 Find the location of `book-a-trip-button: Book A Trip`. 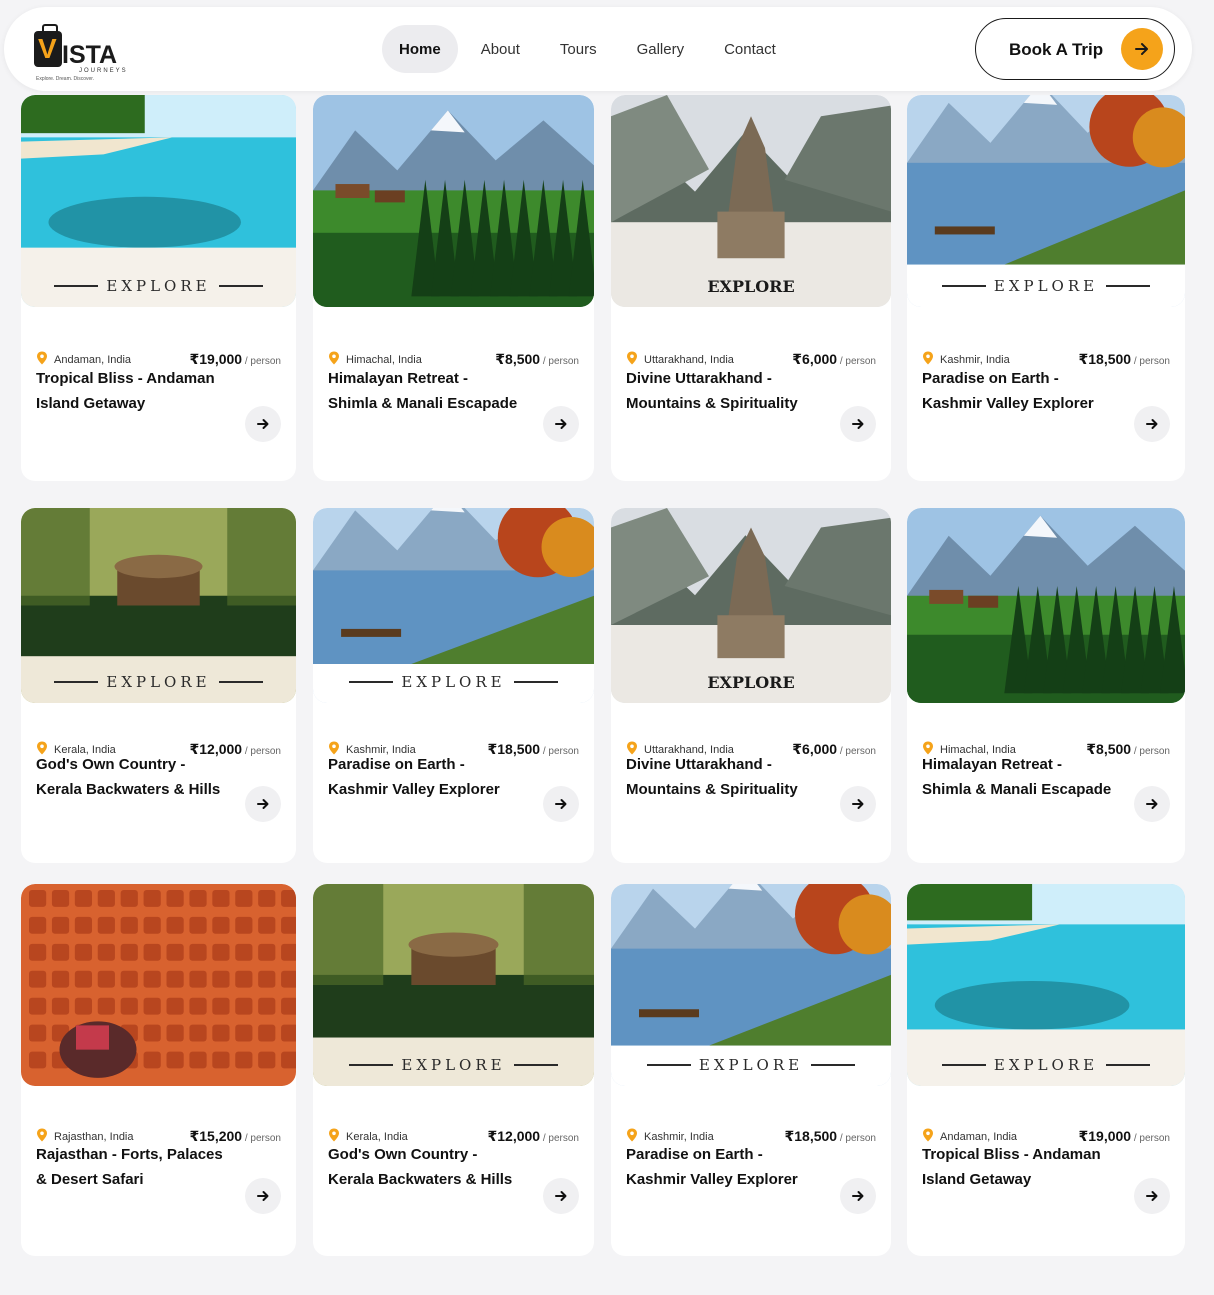

book-a-trip-button: Book A Trip is located at coordinates (1075, 49).